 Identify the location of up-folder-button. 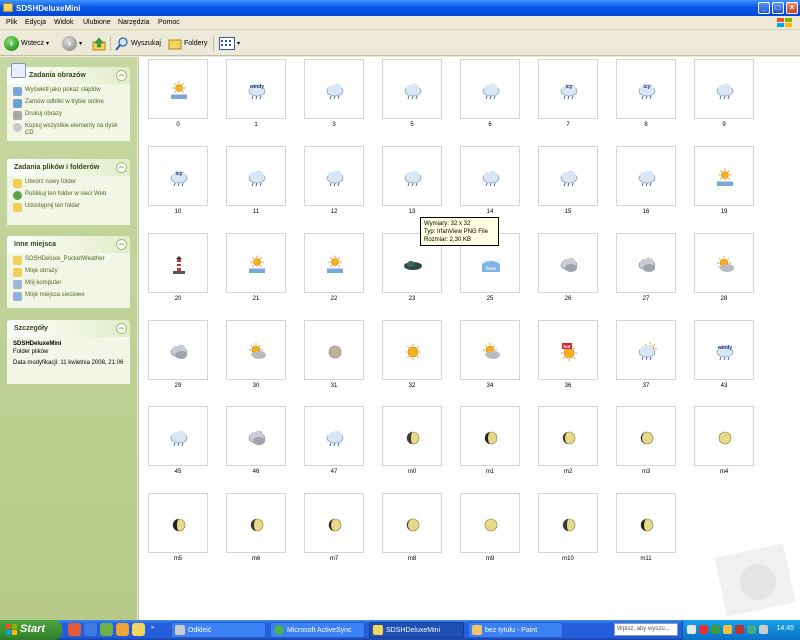
(99, 43).